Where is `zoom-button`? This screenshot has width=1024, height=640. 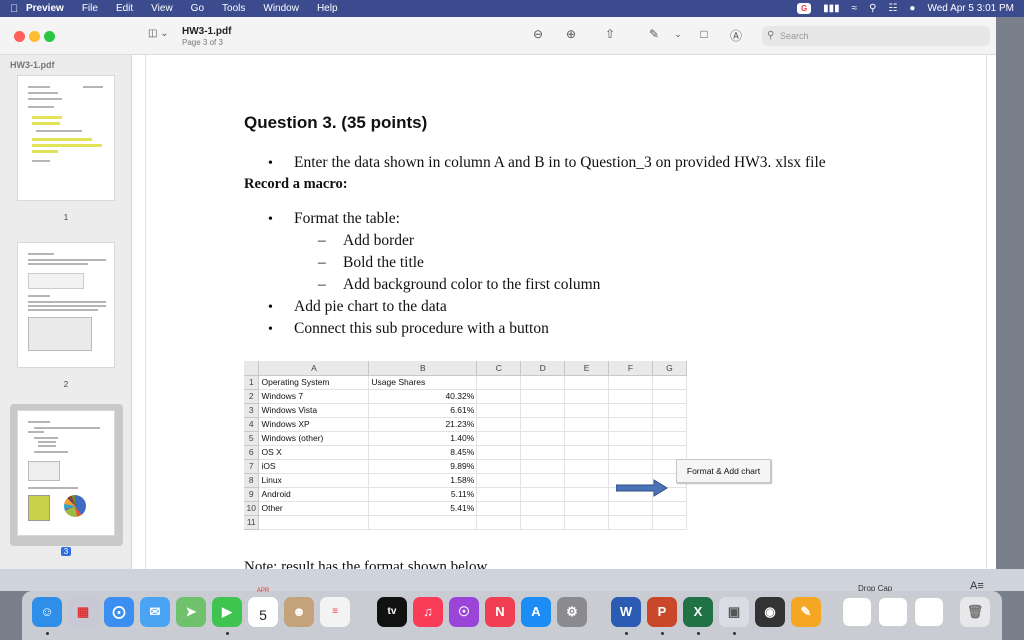
zoom-button is located at coordinates (49, 36).